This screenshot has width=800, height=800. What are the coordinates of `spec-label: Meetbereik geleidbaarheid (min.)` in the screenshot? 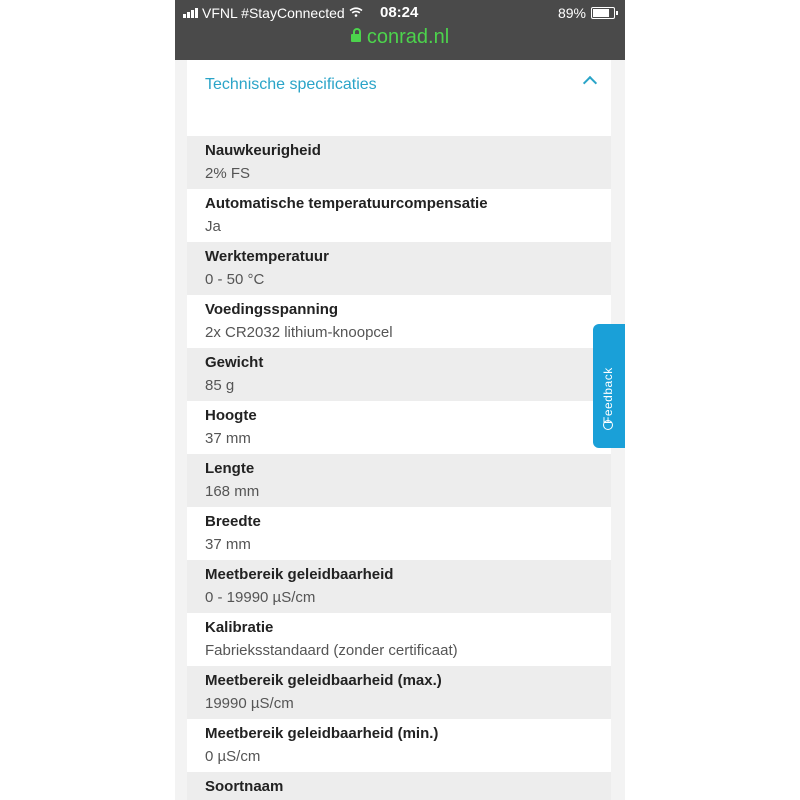 It's located at (322, 733).